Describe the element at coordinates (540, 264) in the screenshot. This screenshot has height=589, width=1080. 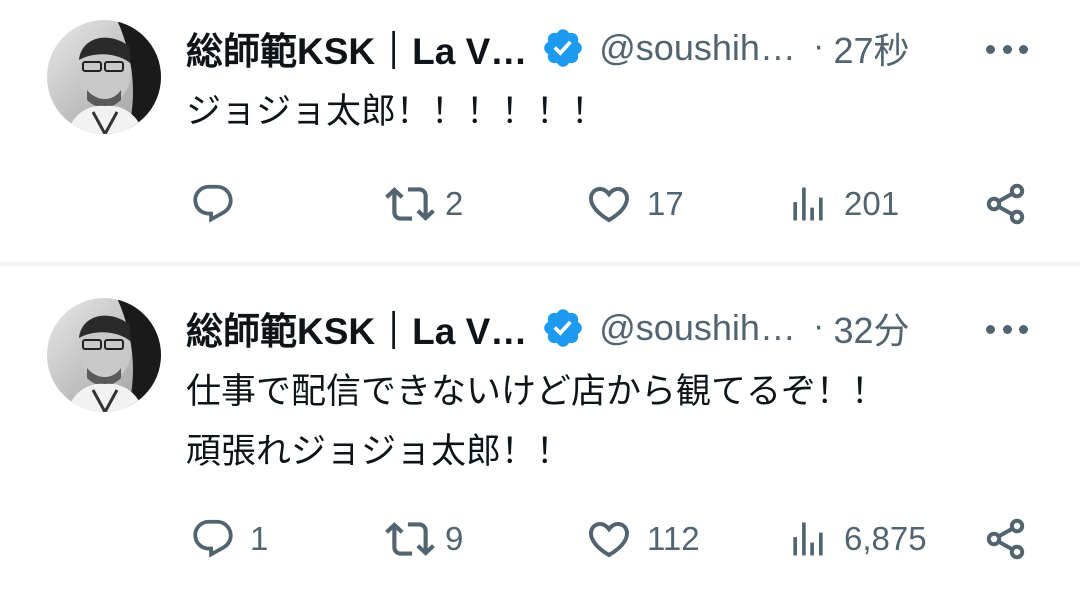
I see `tweet-divider` at that location.